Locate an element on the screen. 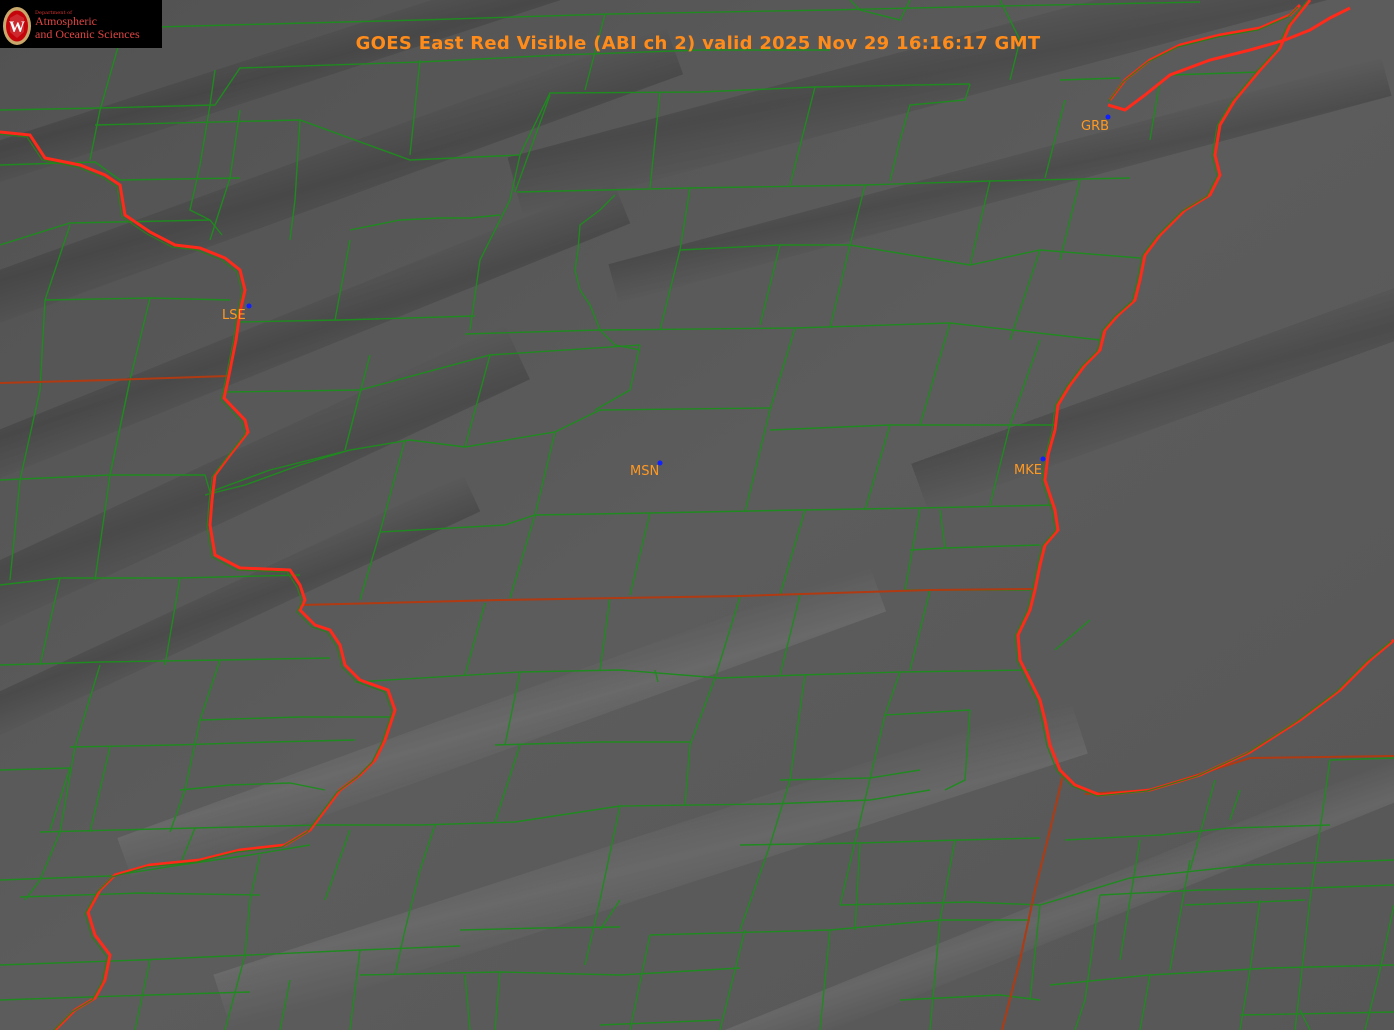  station-label-mke: MKE is located at coordinates (1028, 470).